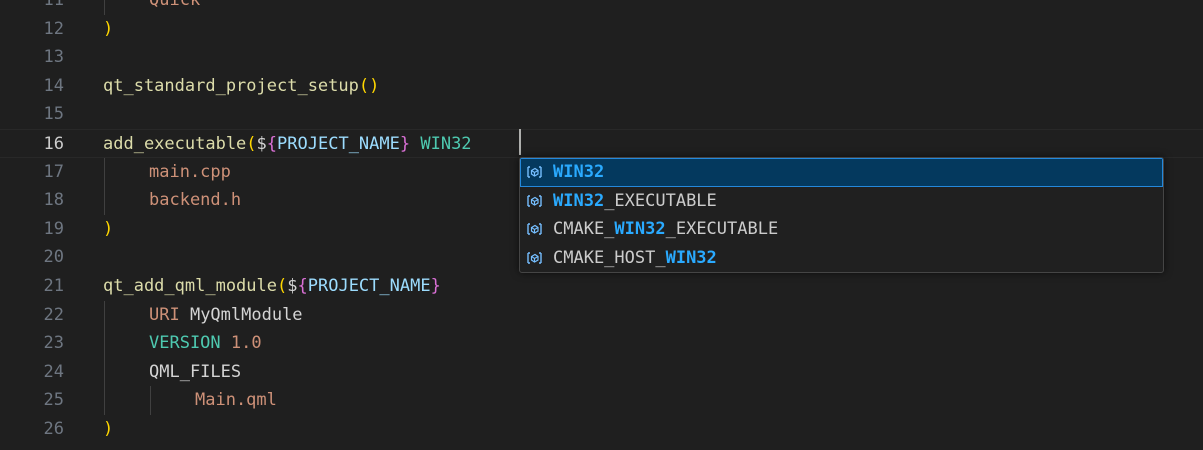 This screenshot has height=450, width=1203. I want to click on code-token: backend.h, so click(195, 200).